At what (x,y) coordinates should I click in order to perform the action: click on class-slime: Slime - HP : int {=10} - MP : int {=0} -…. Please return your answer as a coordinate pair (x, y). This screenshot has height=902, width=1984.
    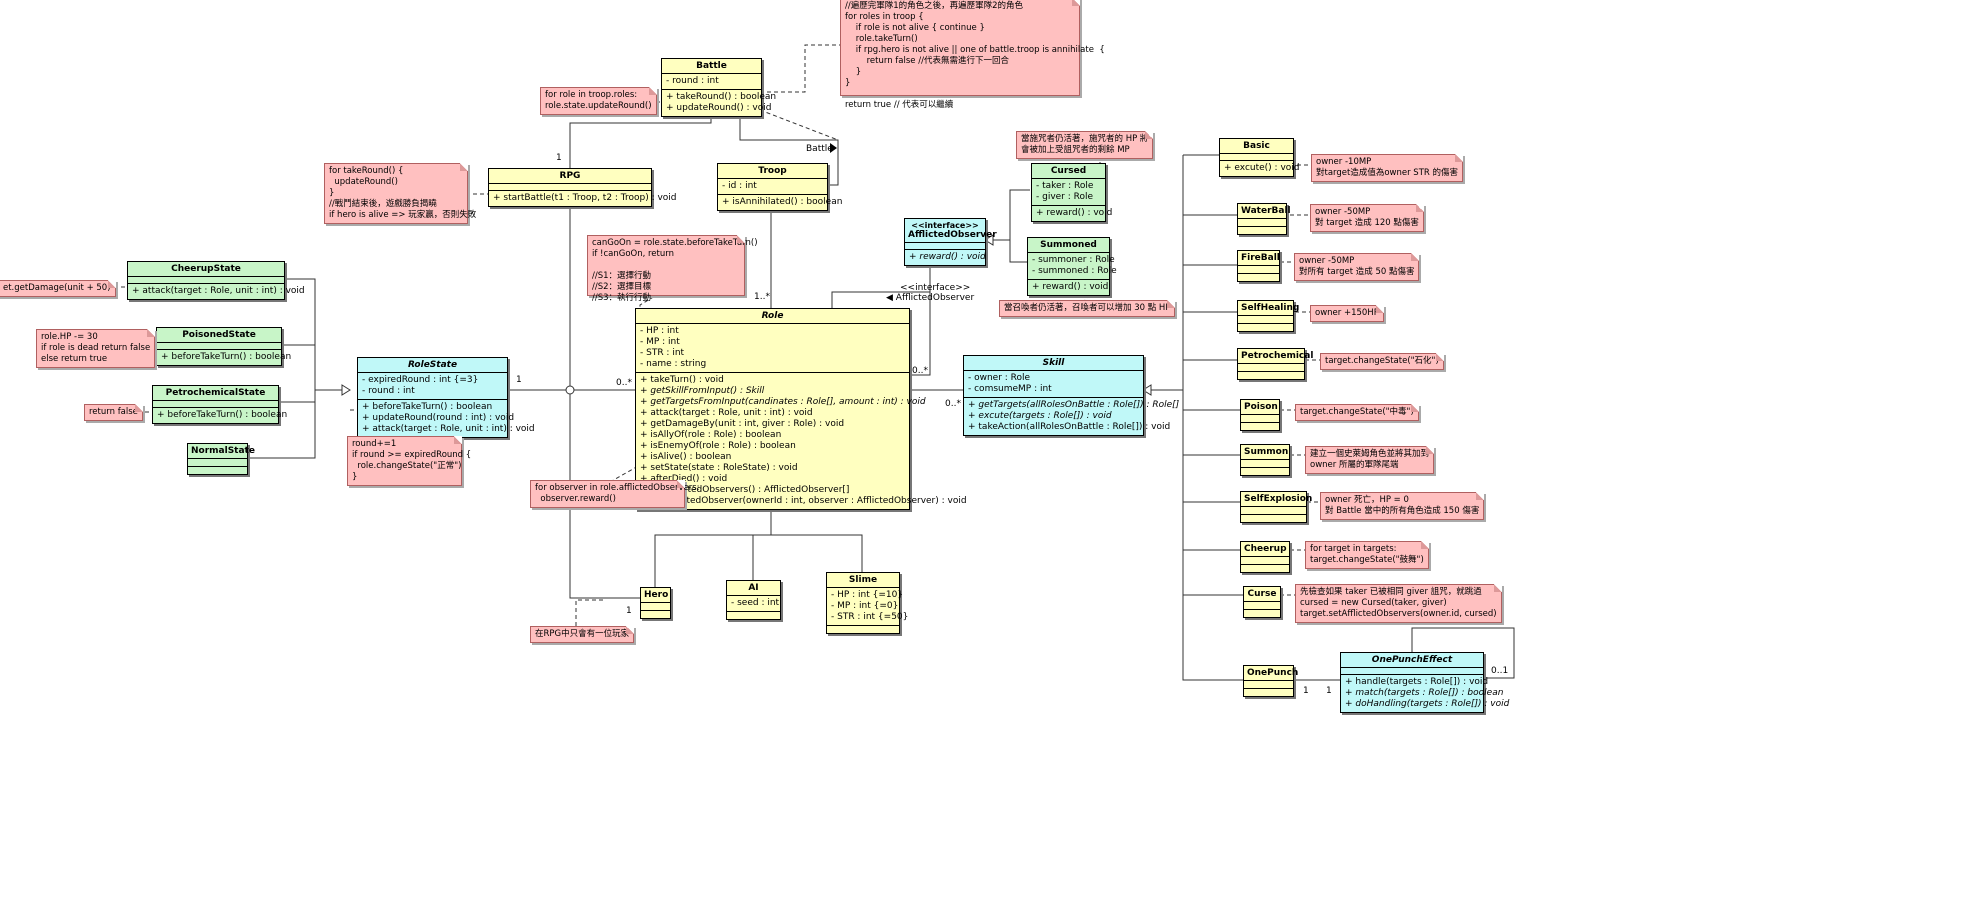
    Looking at the image, I should click on (867, 603).